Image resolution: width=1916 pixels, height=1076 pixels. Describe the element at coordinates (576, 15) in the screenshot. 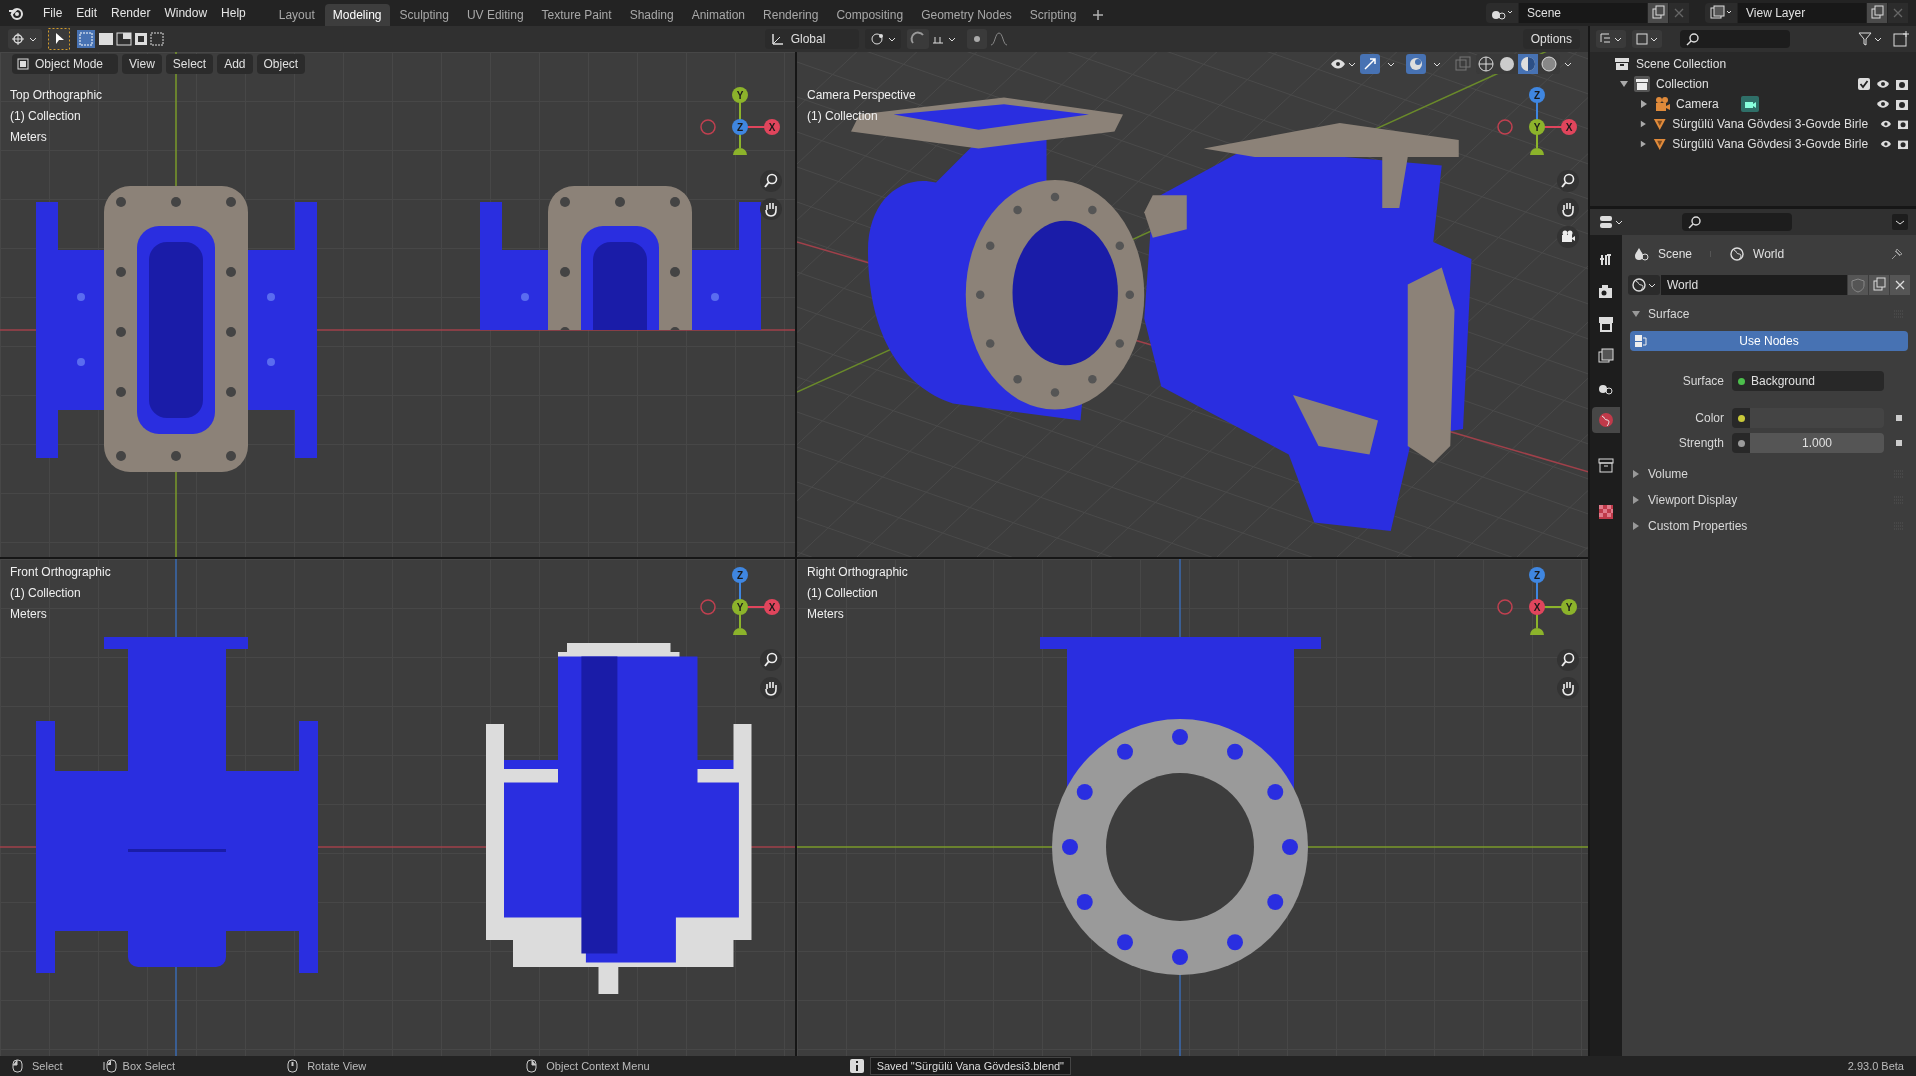

I see `workspace-tab: Texture Paint` at that location.